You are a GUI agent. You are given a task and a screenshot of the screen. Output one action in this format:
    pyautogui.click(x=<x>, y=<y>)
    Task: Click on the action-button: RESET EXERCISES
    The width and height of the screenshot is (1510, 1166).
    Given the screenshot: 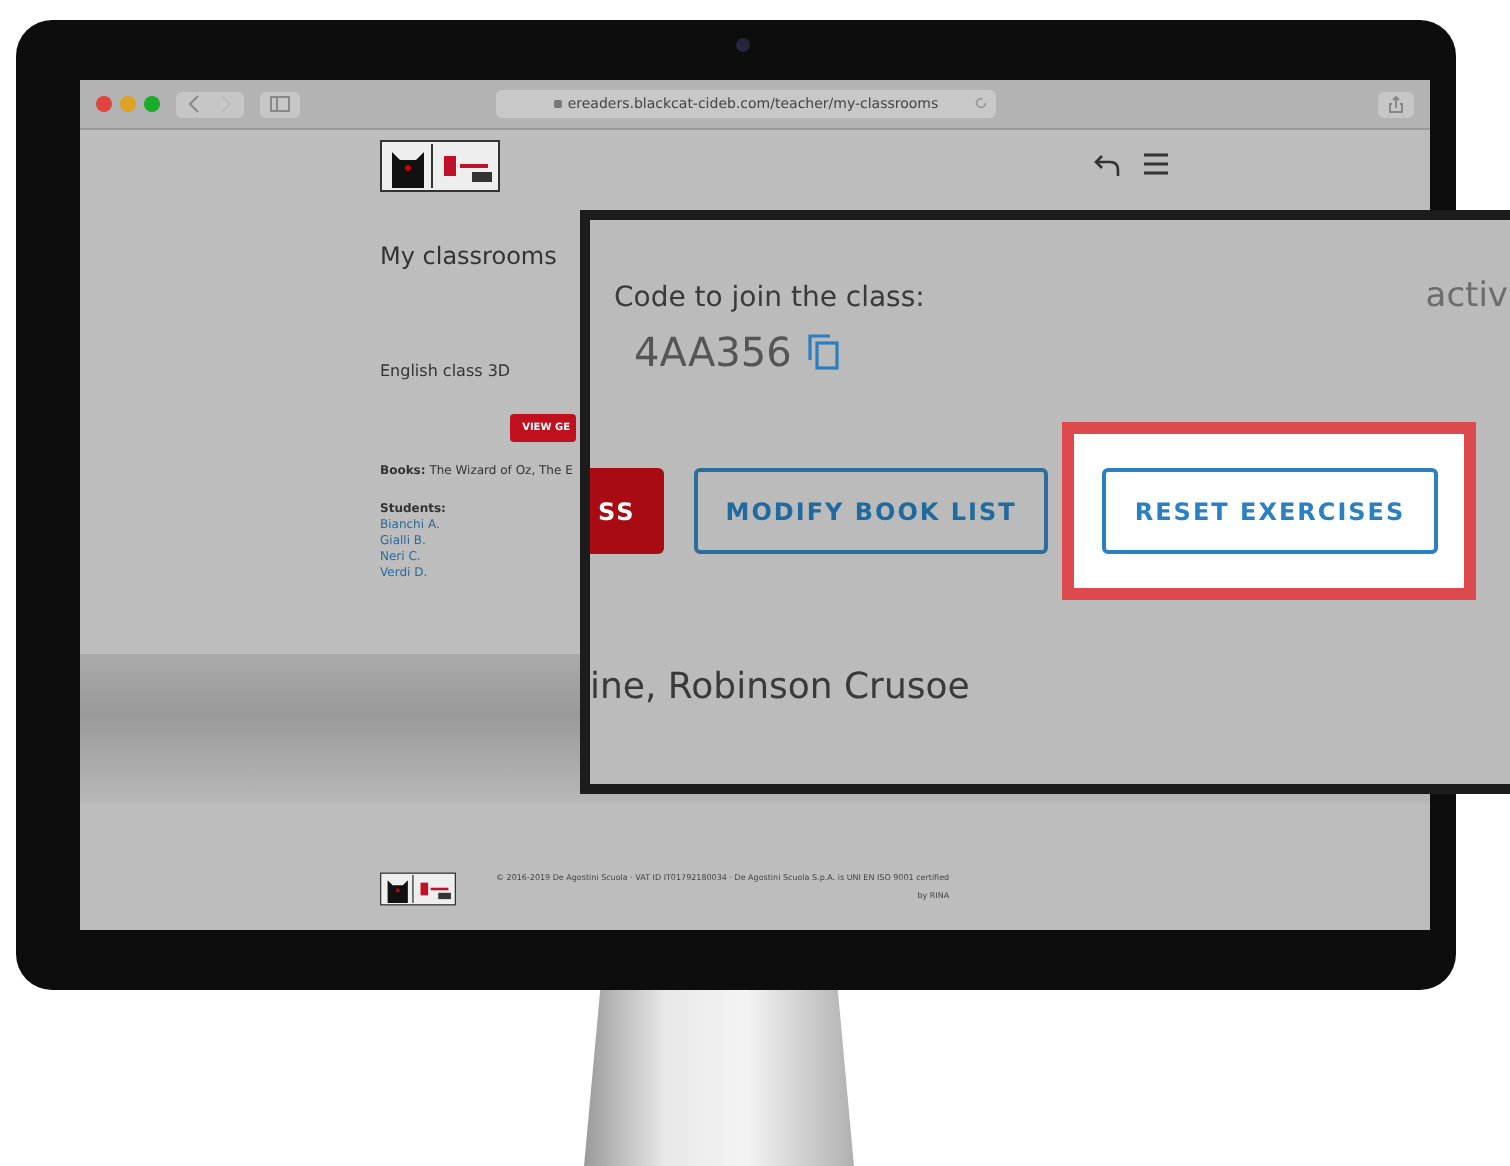 What is the action you would take?
    pyautogui.click(x=1270, y=511)
    